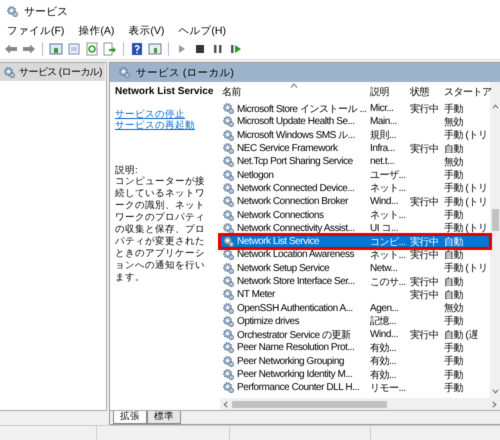 Image resolution: width=500 pixels, height=440 pixels. Describe the element at coordinates (155, 49) in the screenshot. I see `view-icon` at that location.